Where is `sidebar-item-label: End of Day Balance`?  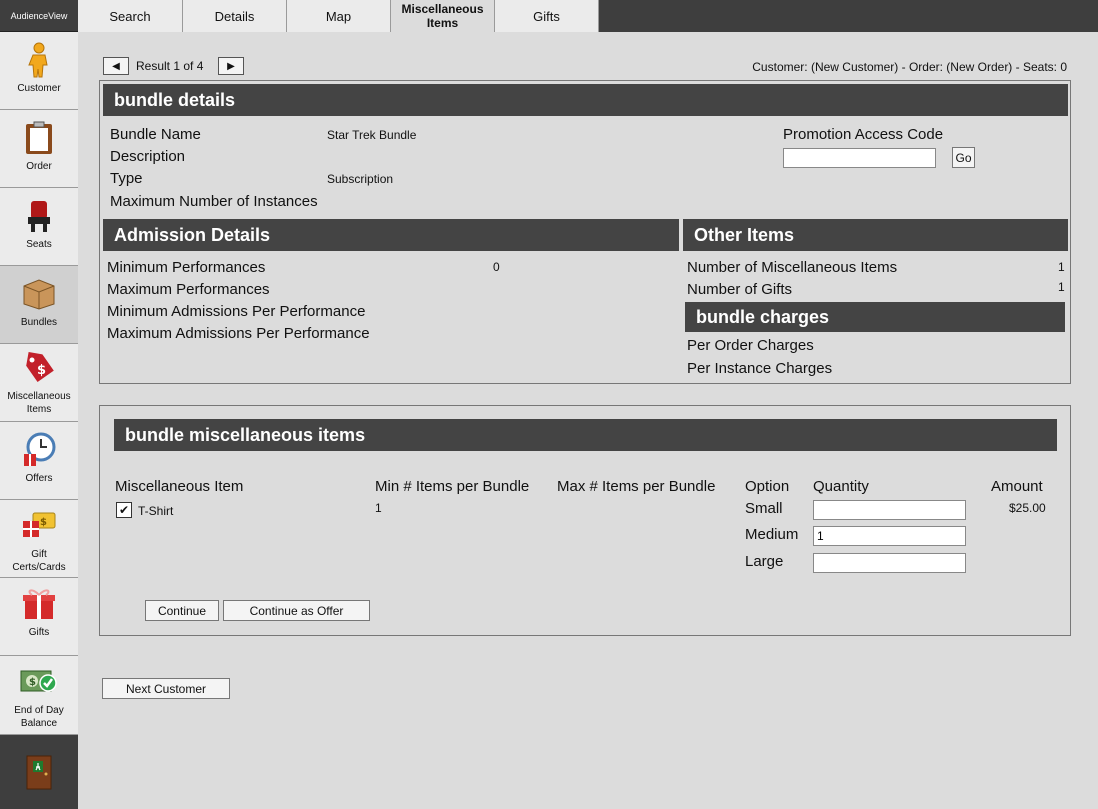
sidebar-item-label: End of Day Balance is located at coordinates (39, 717).